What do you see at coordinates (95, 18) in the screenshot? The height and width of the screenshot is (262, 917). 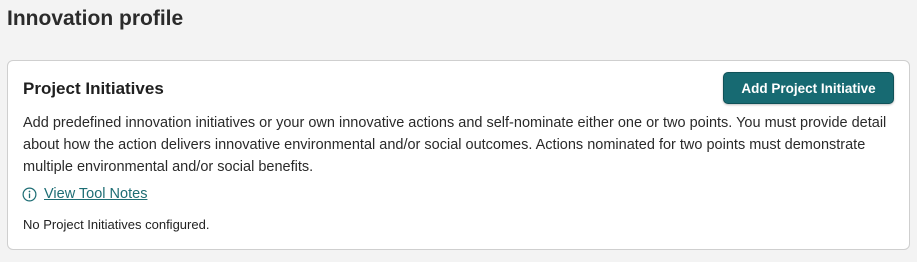 I see `page-title: Innovation profile` at bounding box center [95, 18].